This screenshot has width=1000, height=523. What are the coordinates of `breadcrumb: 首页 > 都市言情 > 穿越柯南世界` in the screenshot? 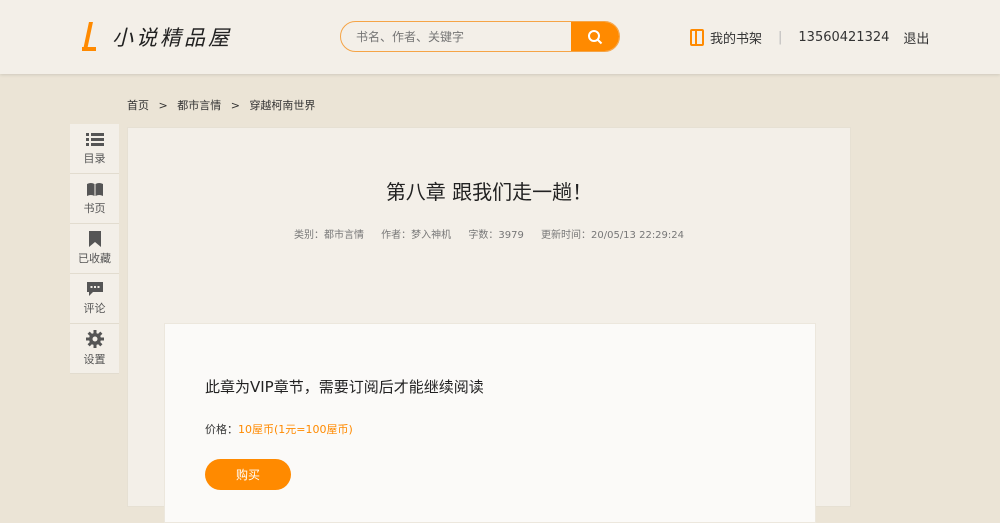 It's located at (224, 105).